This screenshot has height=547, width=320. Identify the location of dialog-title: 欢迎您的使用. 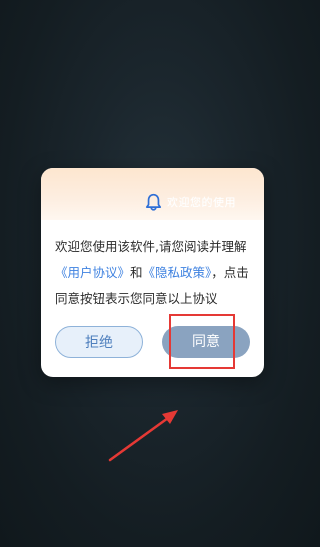
(201, 202).